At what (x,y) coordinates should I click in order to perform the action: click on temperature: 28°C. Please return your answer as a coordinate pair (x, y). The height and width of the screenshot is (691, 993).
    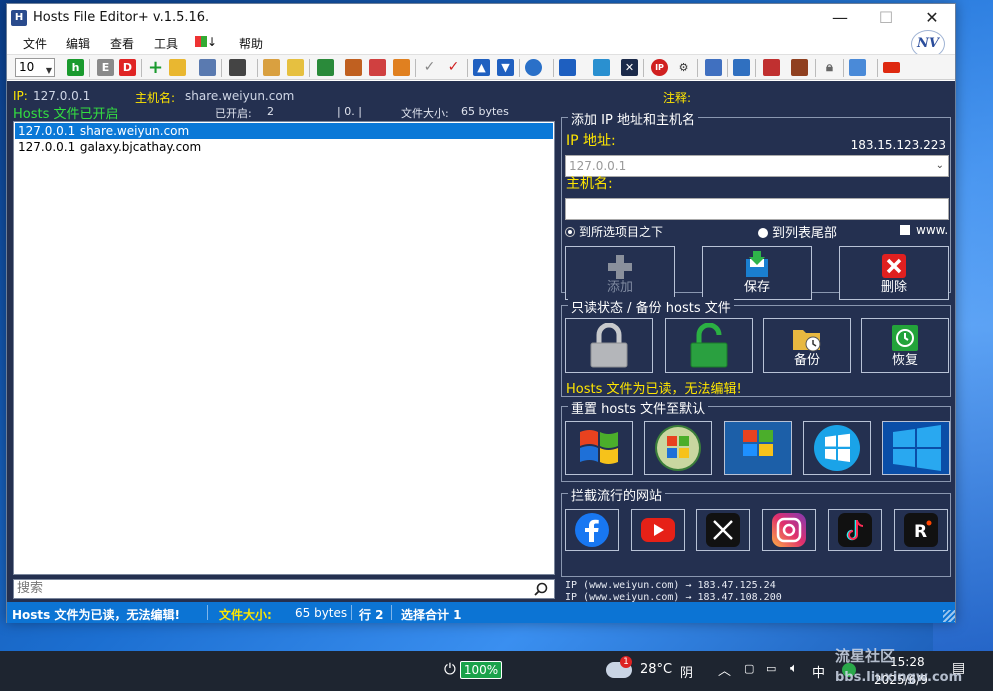
    Looking at the image, I should click on (656, 669).